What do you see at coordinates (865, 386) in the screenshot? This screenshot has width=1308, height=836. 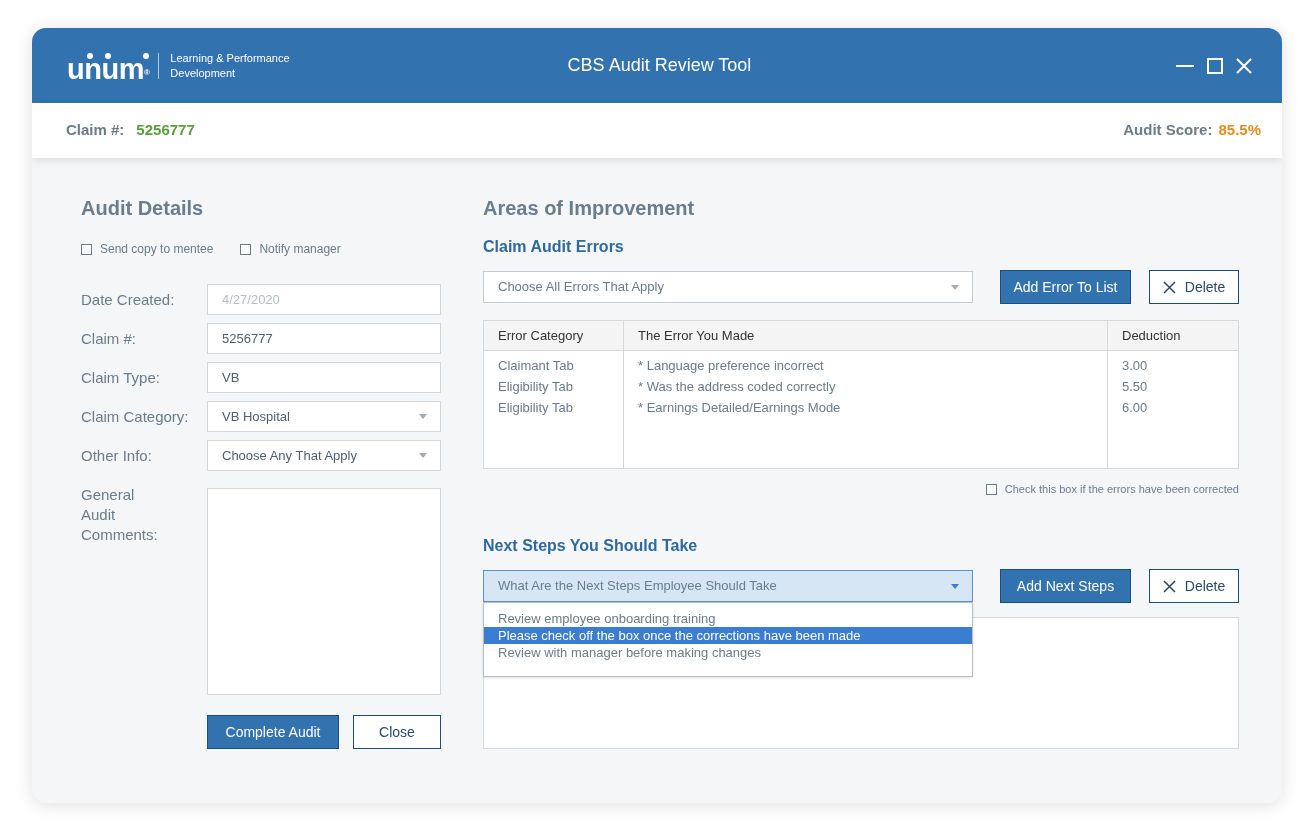 I see `table-cell: * Was the address coded correctly` at bounding box center [865, 386].